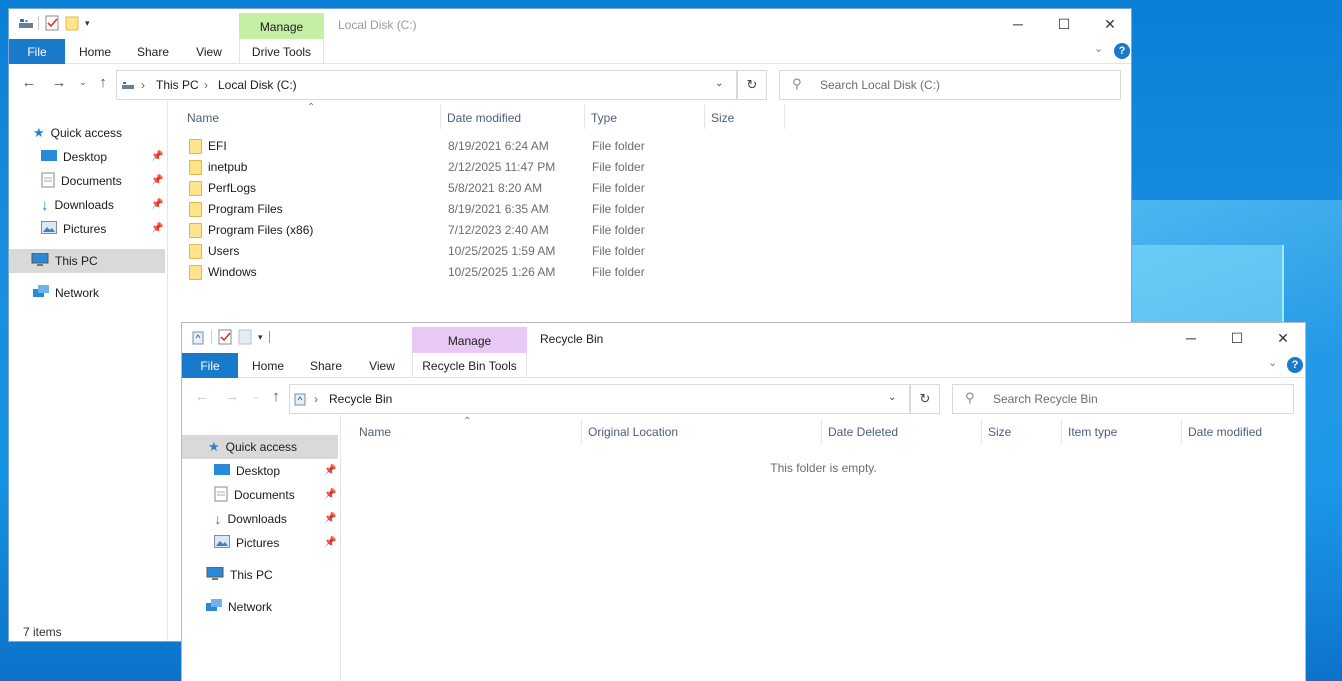 This screenshot has height=681, width=1342. I want to click on column-header-type: Type, so click(645, 117).